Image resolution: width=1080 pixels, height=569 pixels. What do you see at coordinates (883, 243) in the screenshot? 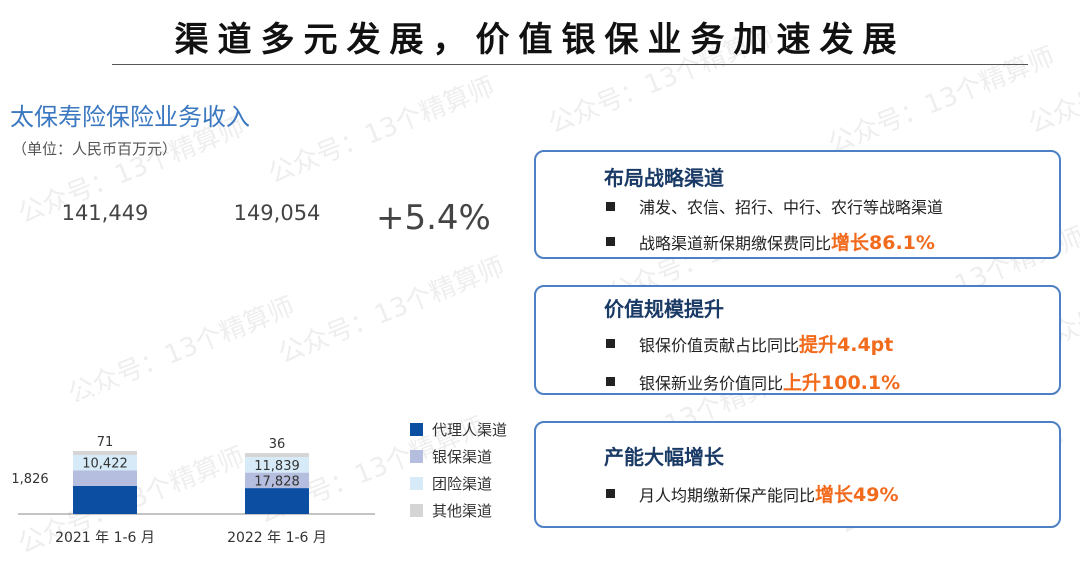
I see `bullet-highlight: 增长86.1%` at bounding box center [883, 243].